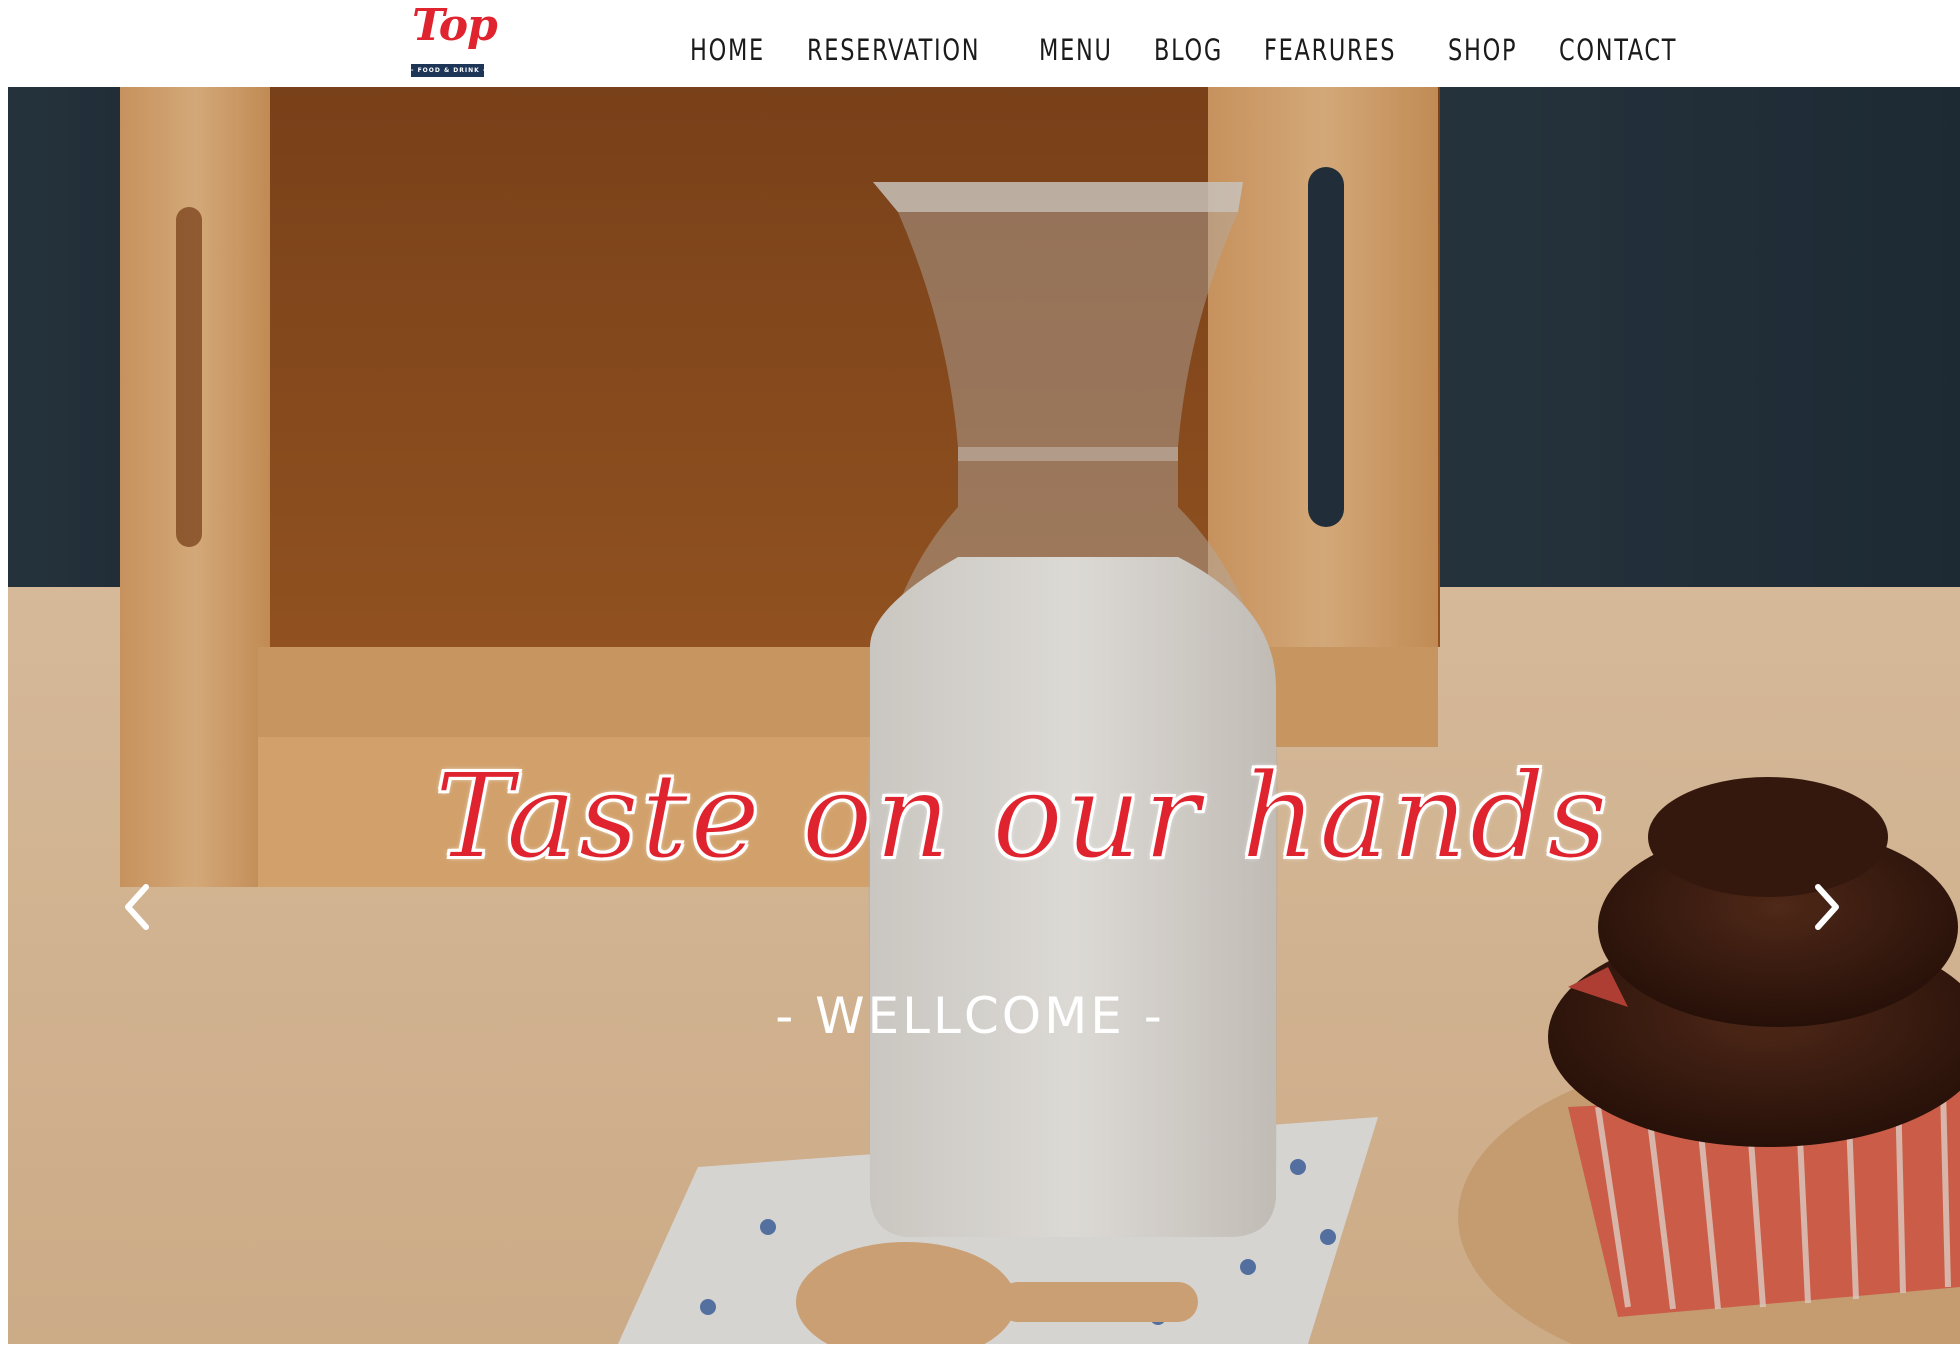 Image resolution: width=1960 pixels, height=1346 pixels. What do you see at coordinates (1330, 50) in the screenshot?
I see `nav-item-features: FEARURES` at bounding box center [1330, 50].